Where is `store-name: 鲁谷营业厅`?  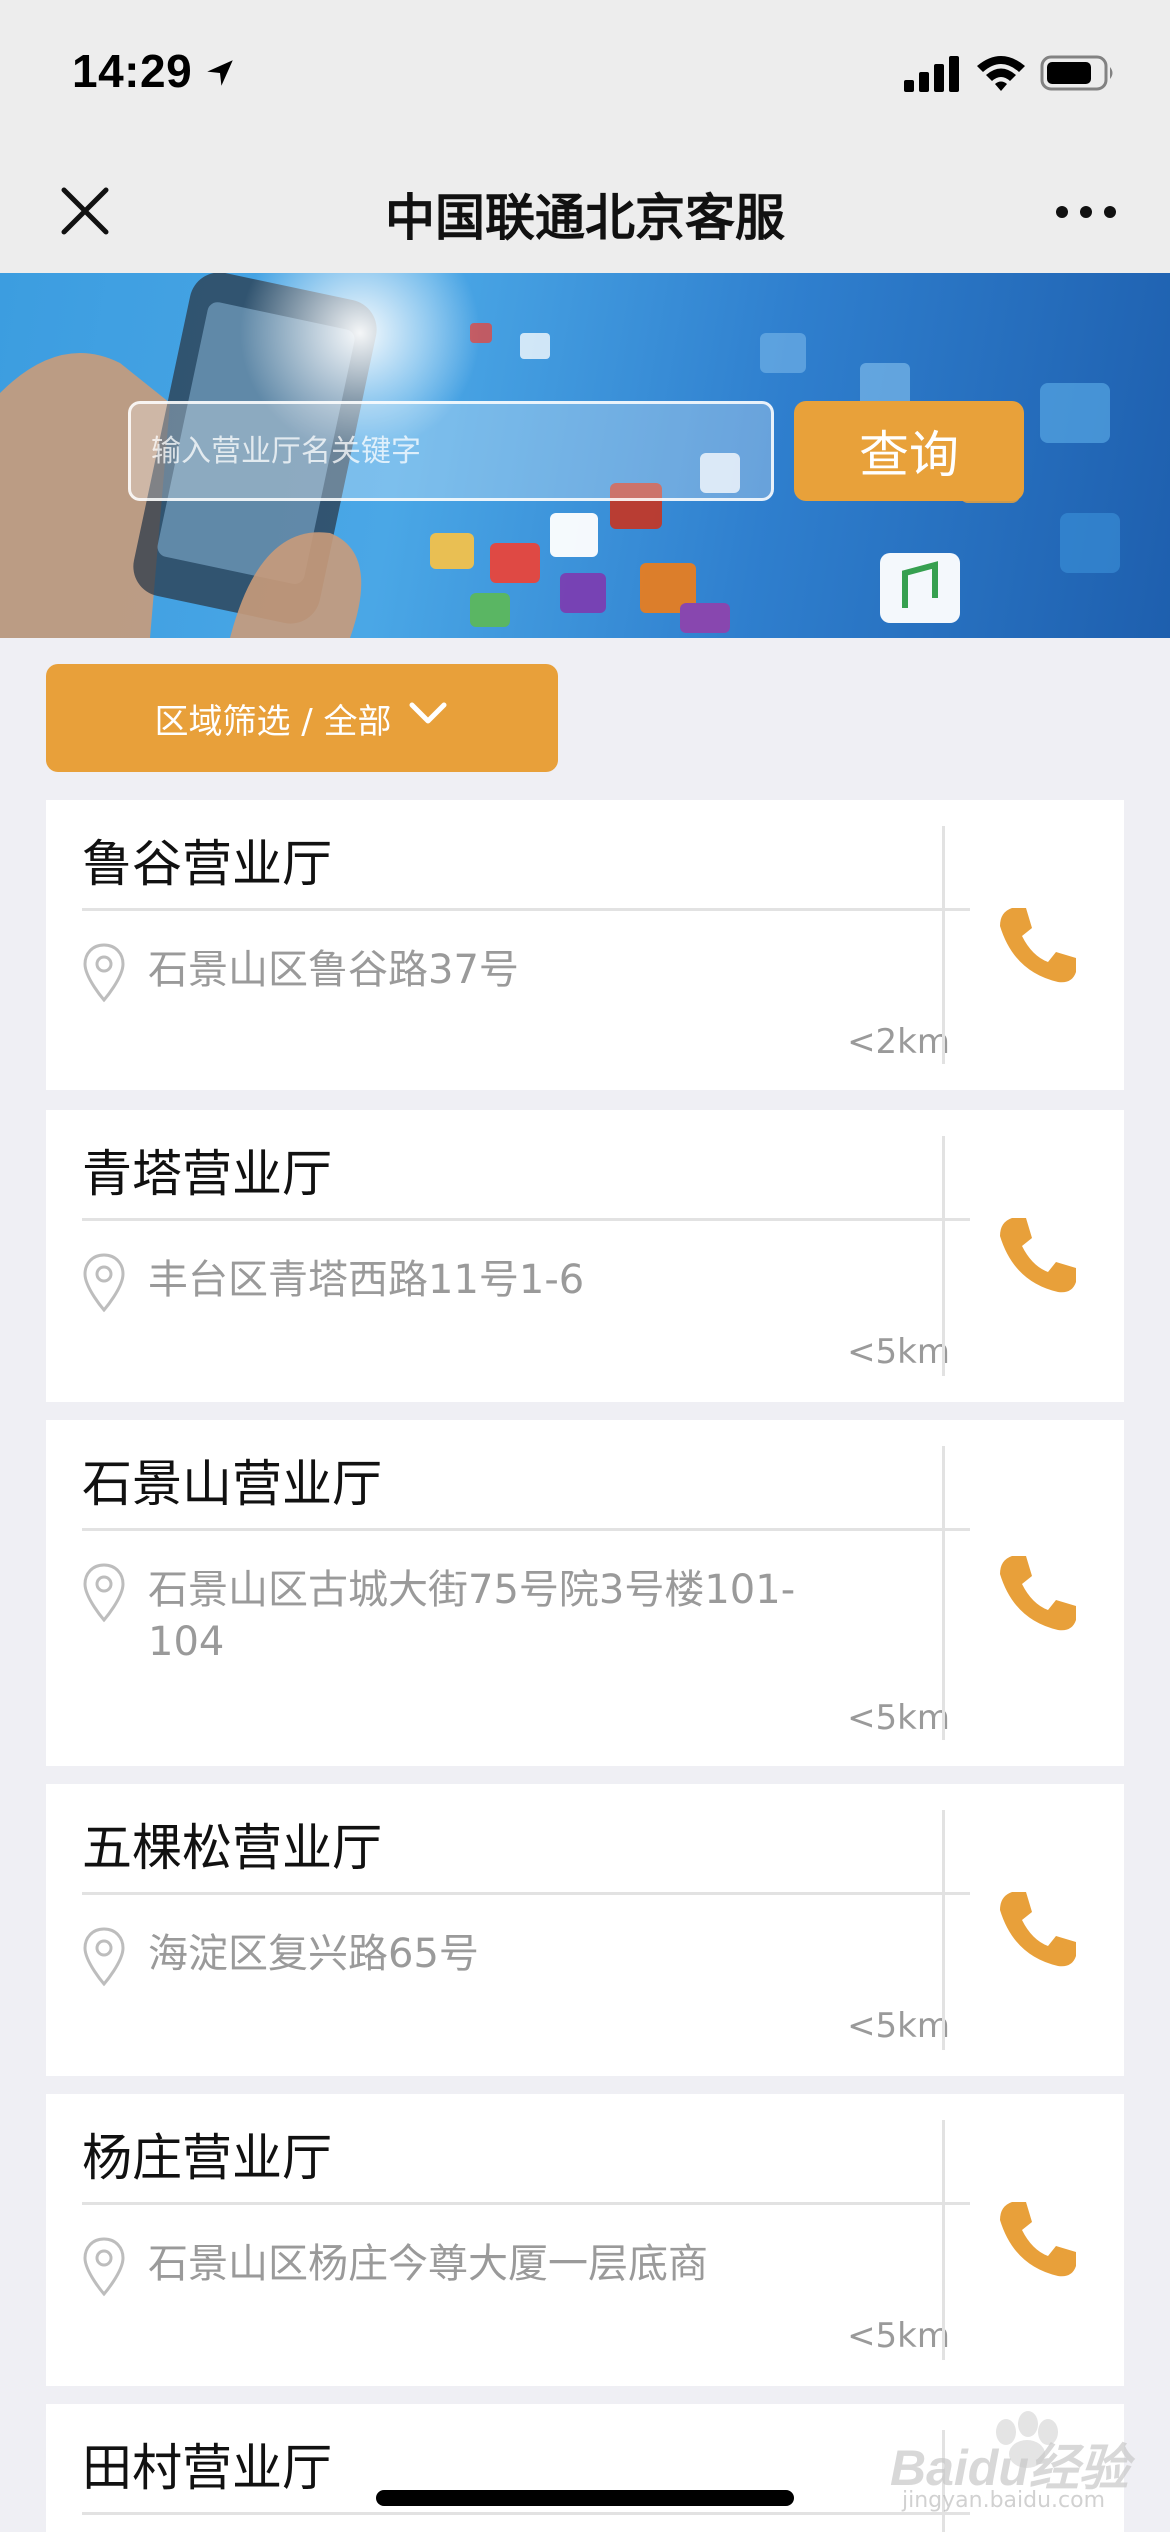 store-name: 鲁谷营业厅 is located at coordinates (207, 860).